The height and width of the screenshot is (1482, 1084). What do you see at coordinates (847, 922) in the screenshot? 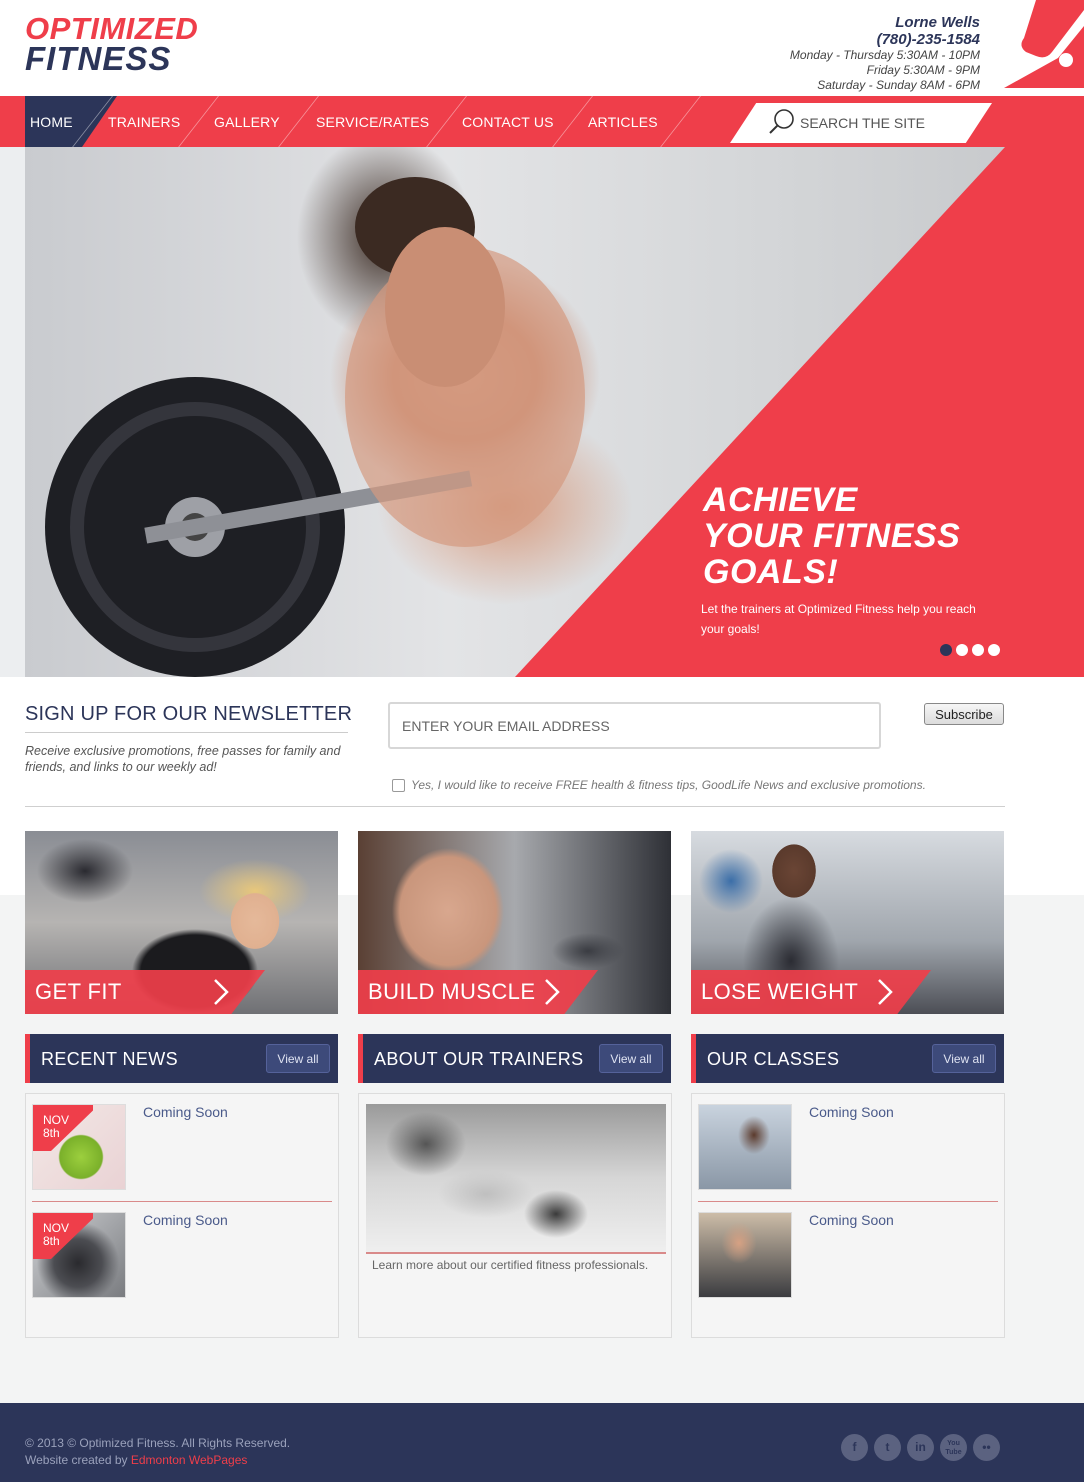
I see `feature-tile-lose-weight: LOSE WEIGHT` at bounding box center [847, 922].